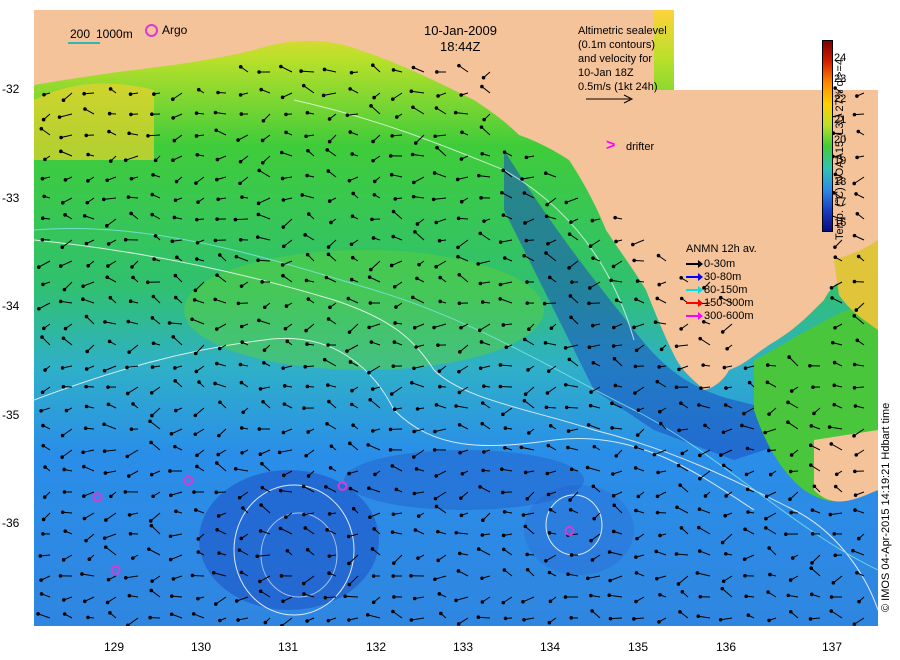 This screenshot has height=660, width=900. What do you see at coordinates (376, 647) in the screenshot?
I see `x-tick-132: 132` at bounding box center [376, 647].